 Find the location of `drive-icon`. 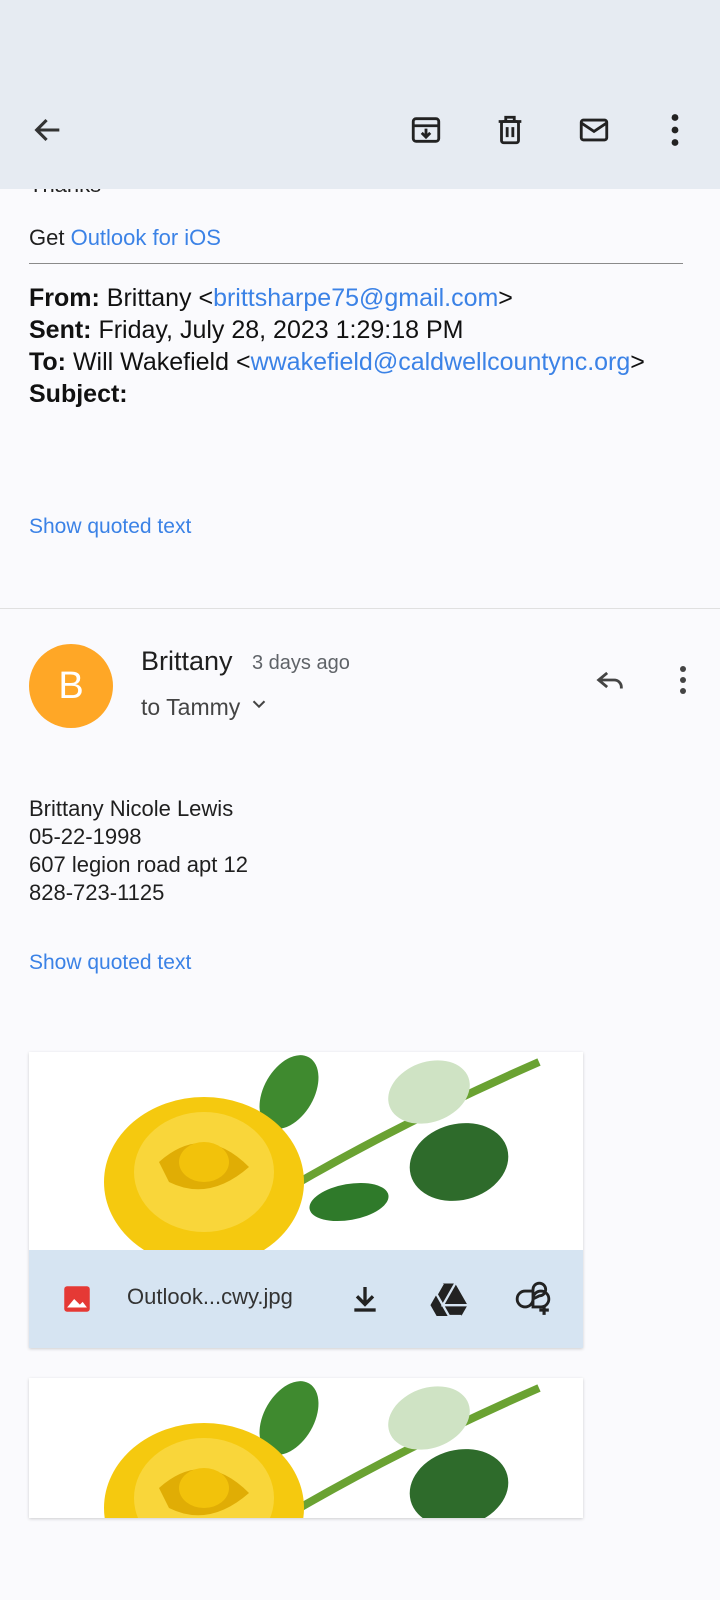

drive-icon is located at coordinates (449, 1299).